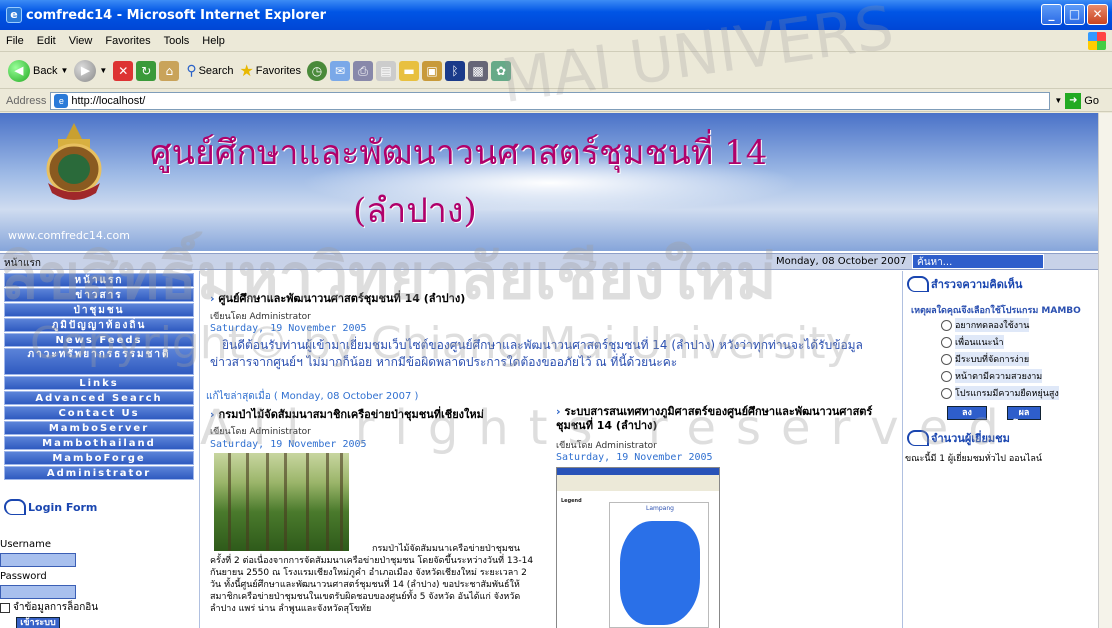  I want to click on search-button: ⚲ Search, so click(209, 70).